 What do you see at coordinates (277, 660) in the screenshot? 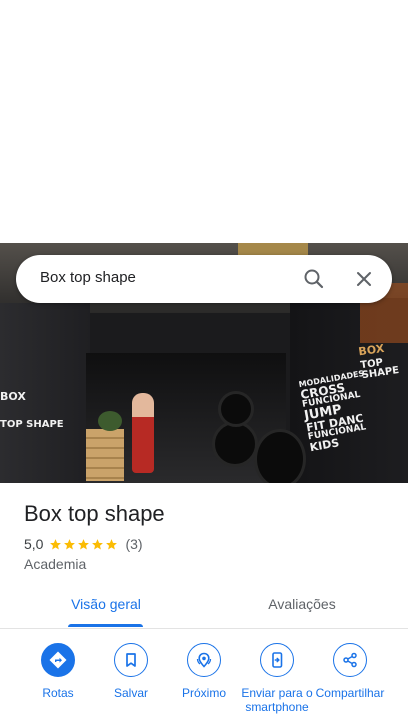
I see `send-to-phone-icon` at bounding box center [277, 660].